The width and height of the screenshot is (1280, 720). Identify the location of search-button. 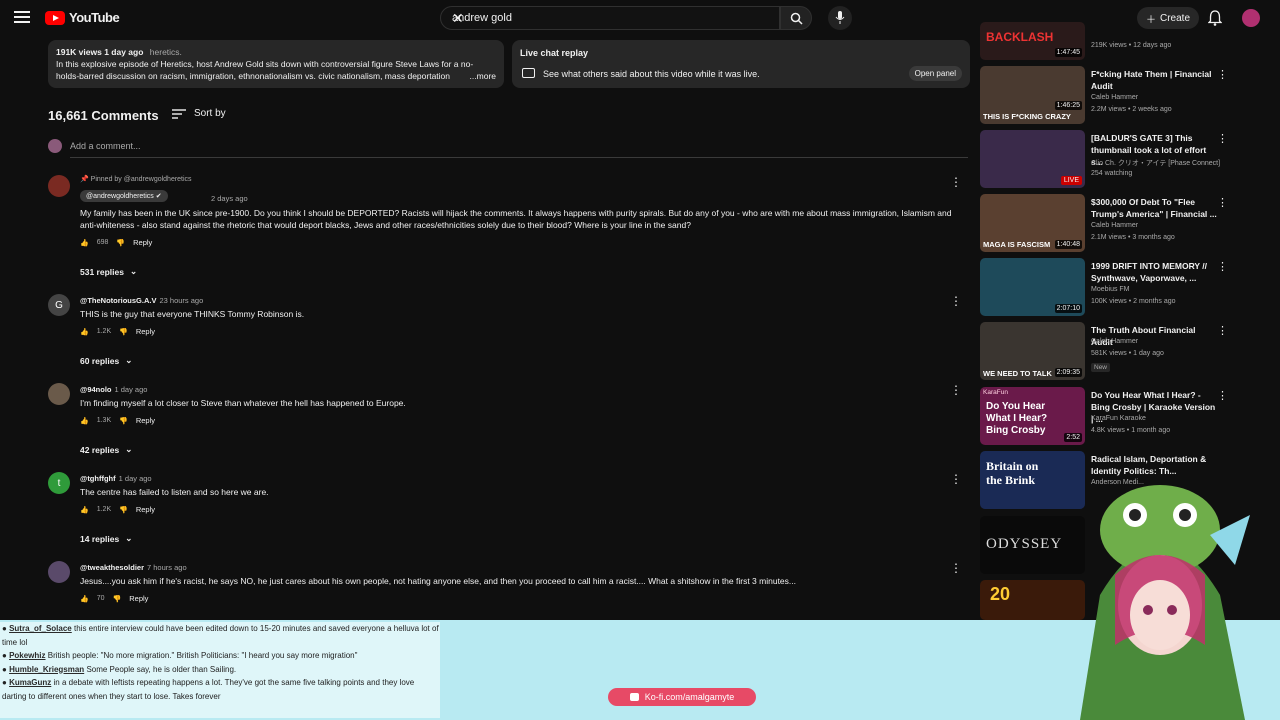
(796, 18).